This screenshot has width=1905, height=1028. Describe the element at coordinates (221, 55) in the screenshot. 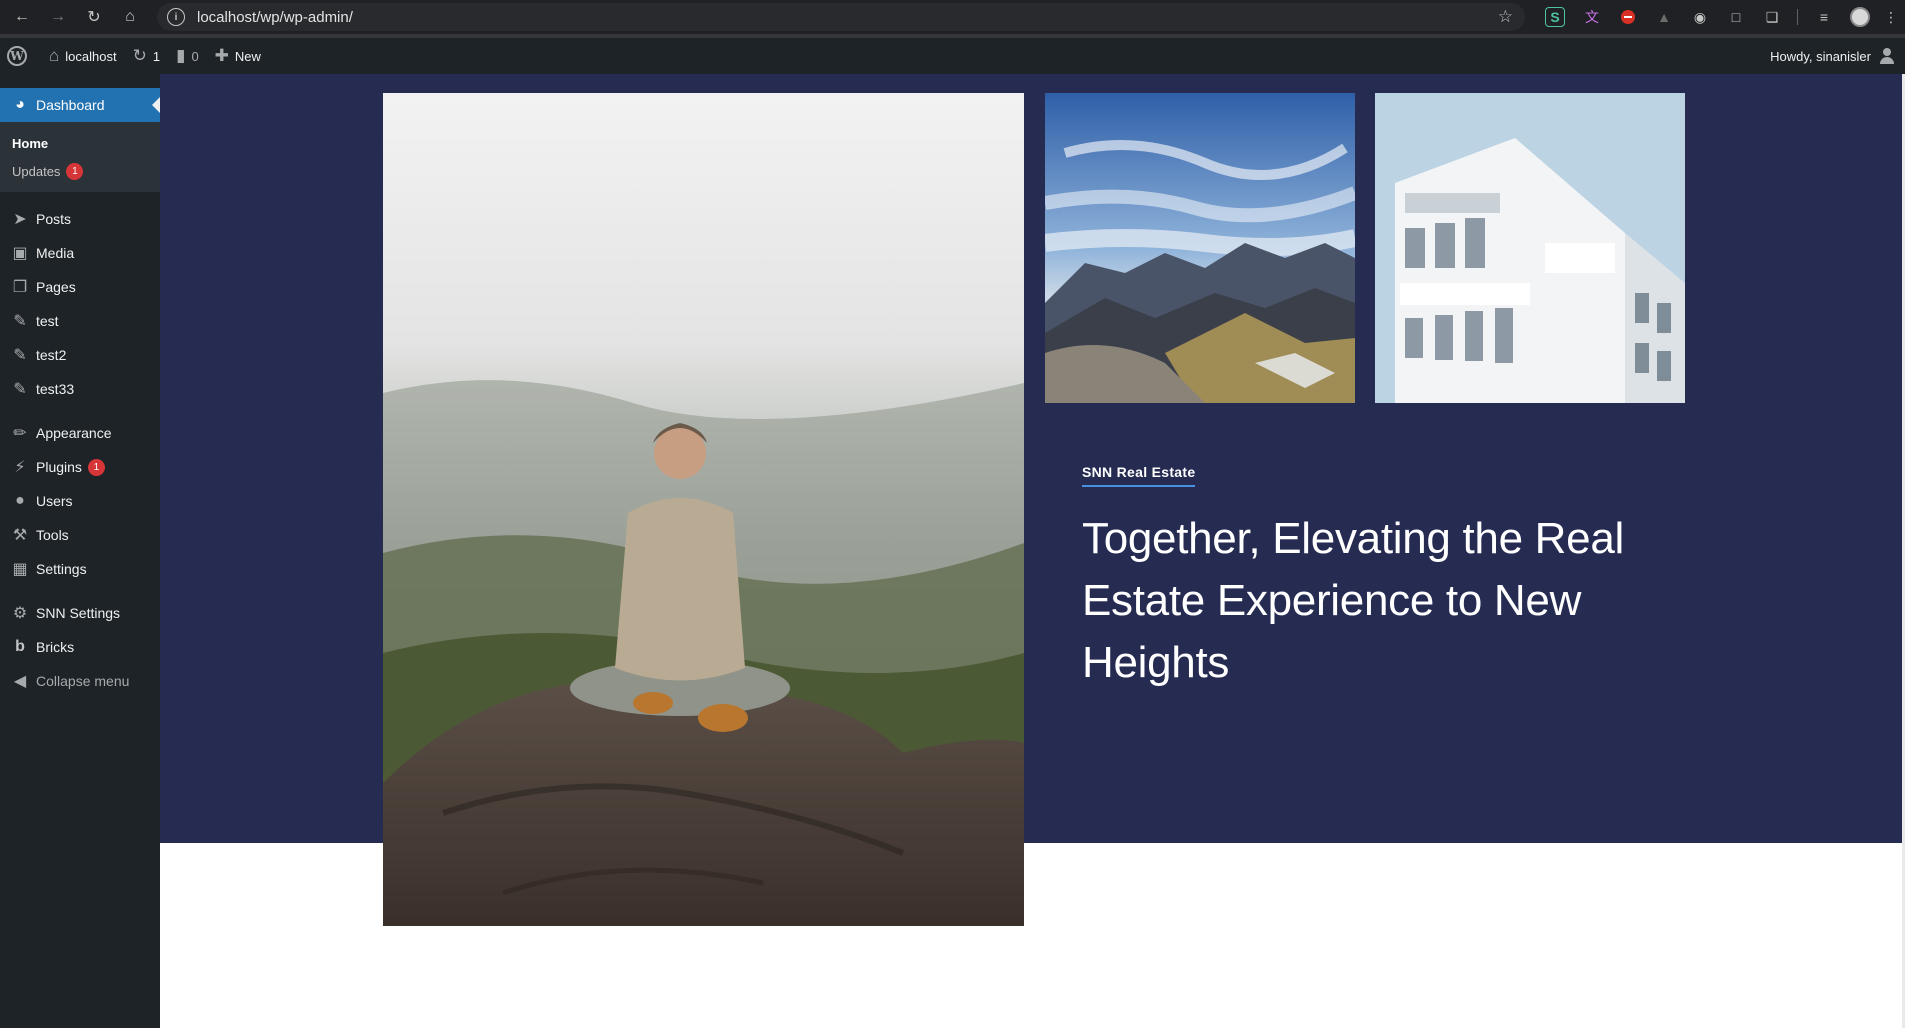

I see `plus-icon: ✚` at that location.